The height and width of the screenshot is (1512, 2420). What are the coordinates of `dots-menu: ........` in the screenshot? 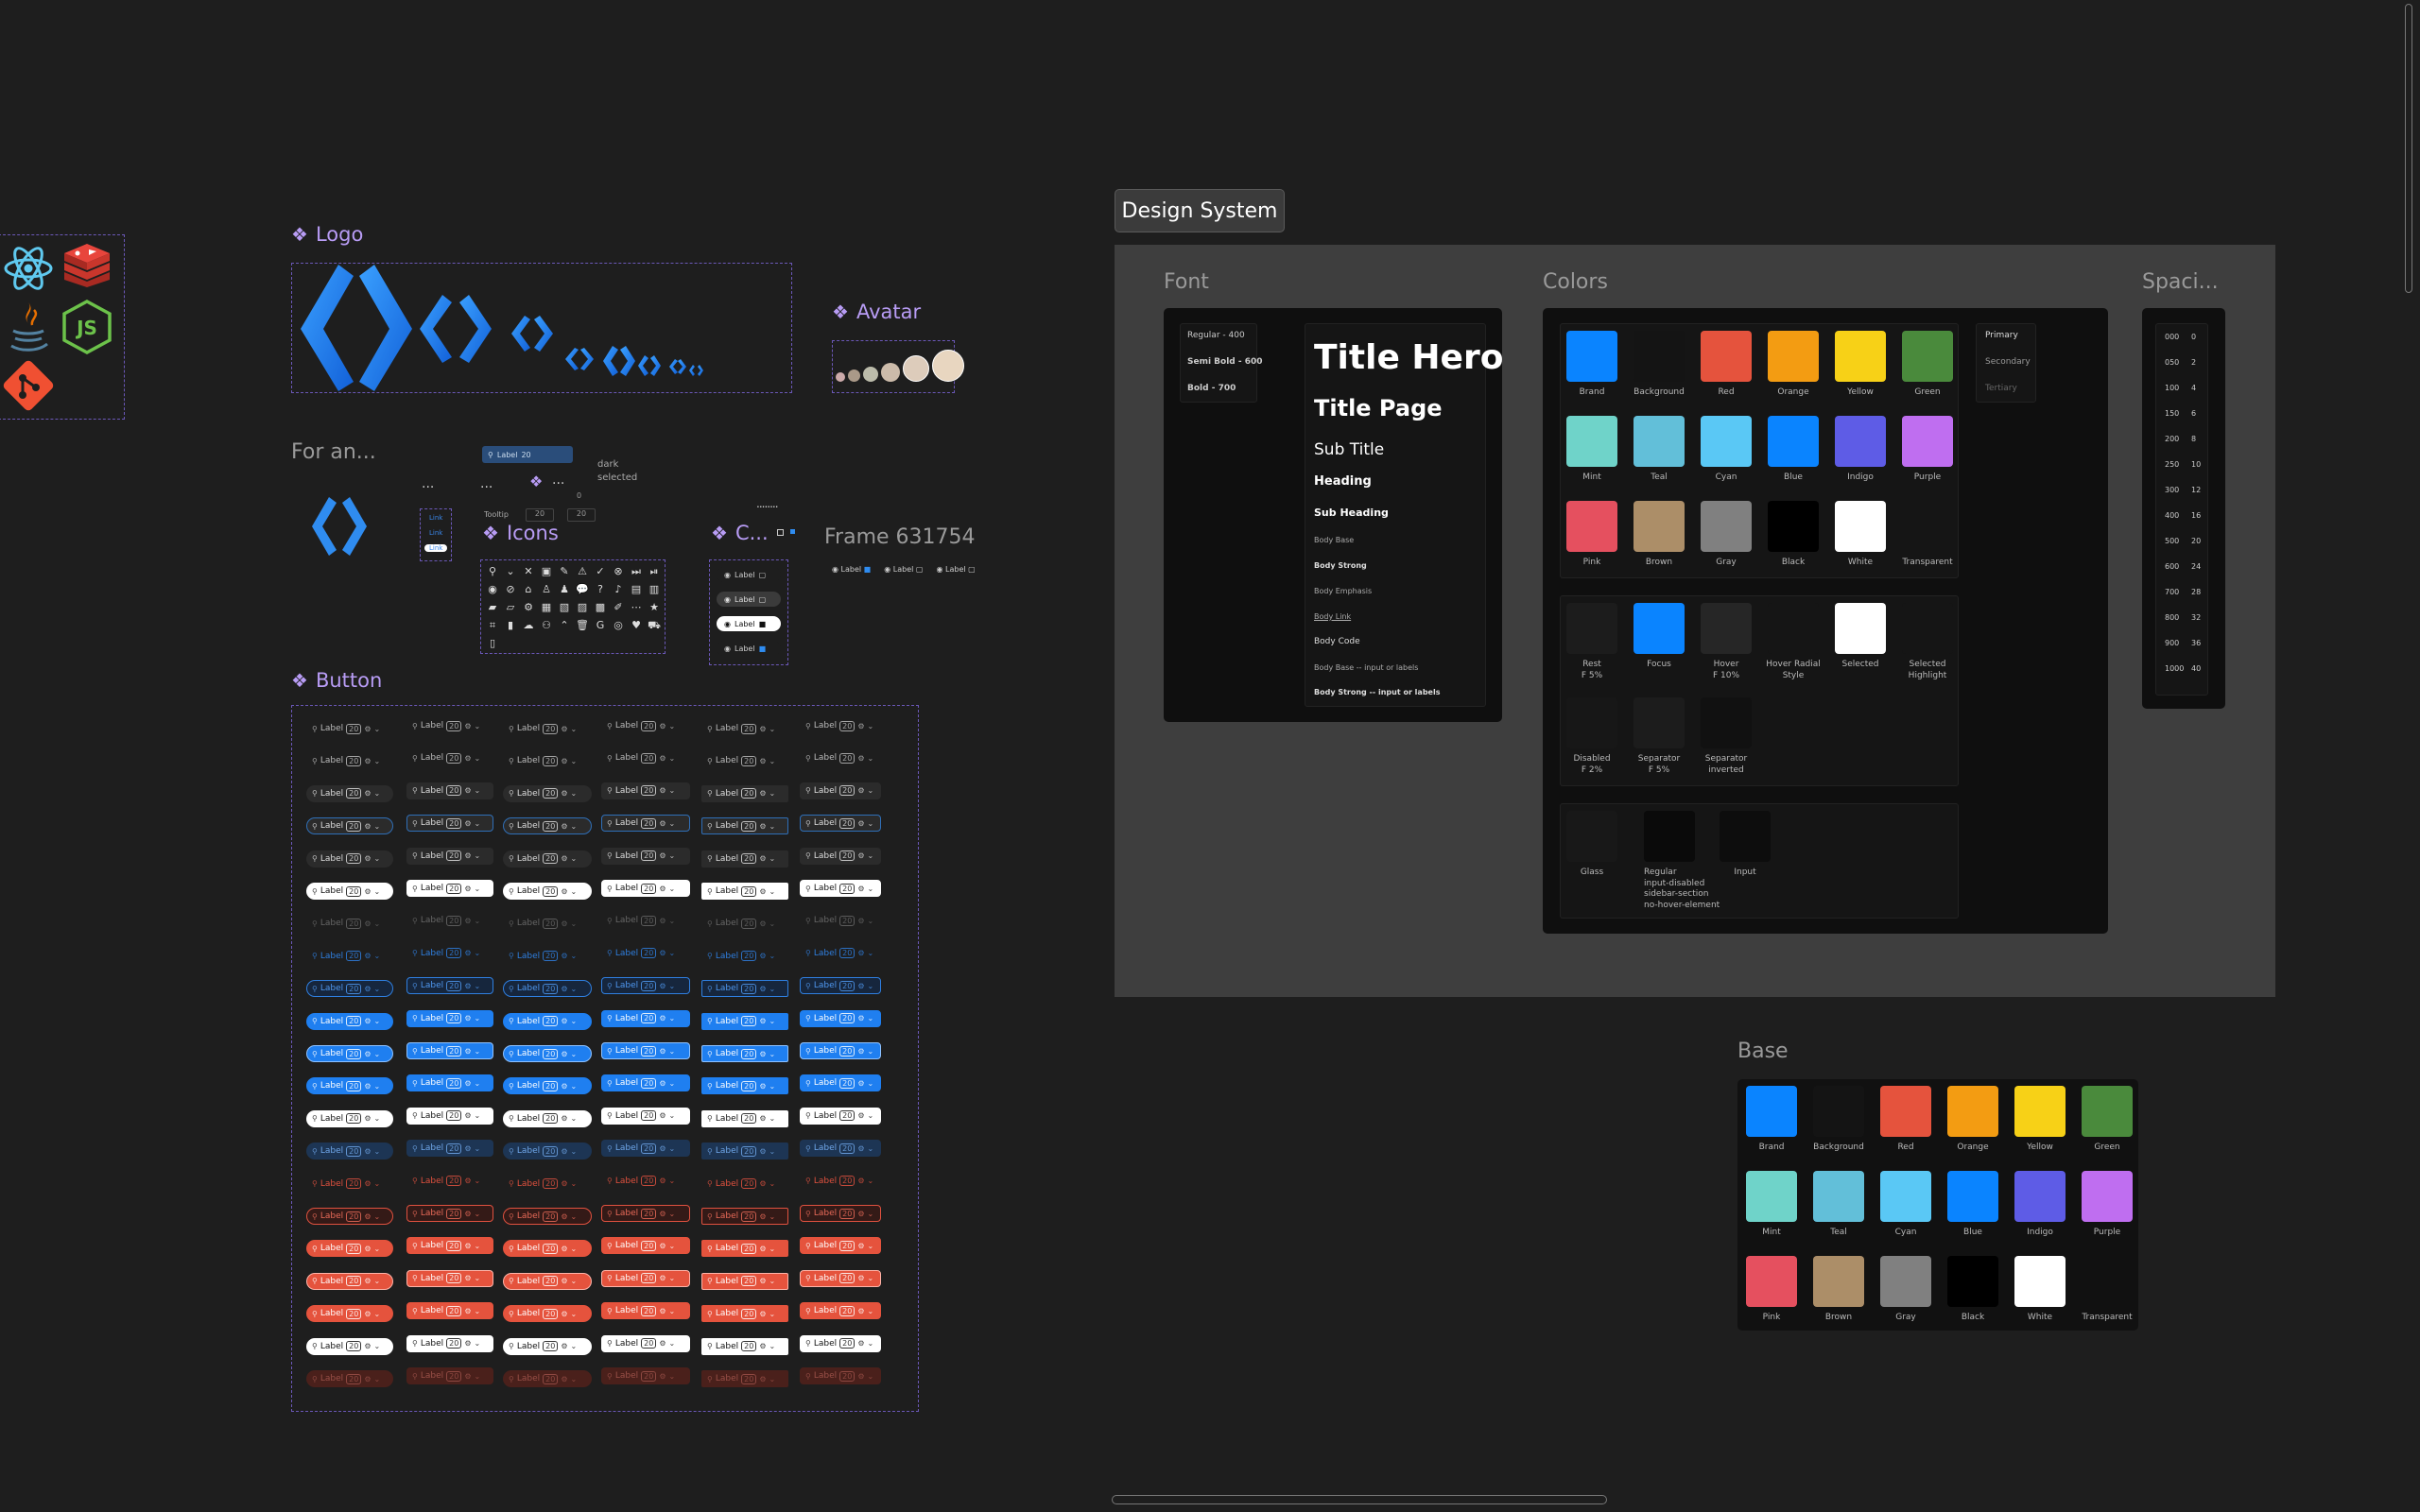 It's located at (767, 503).